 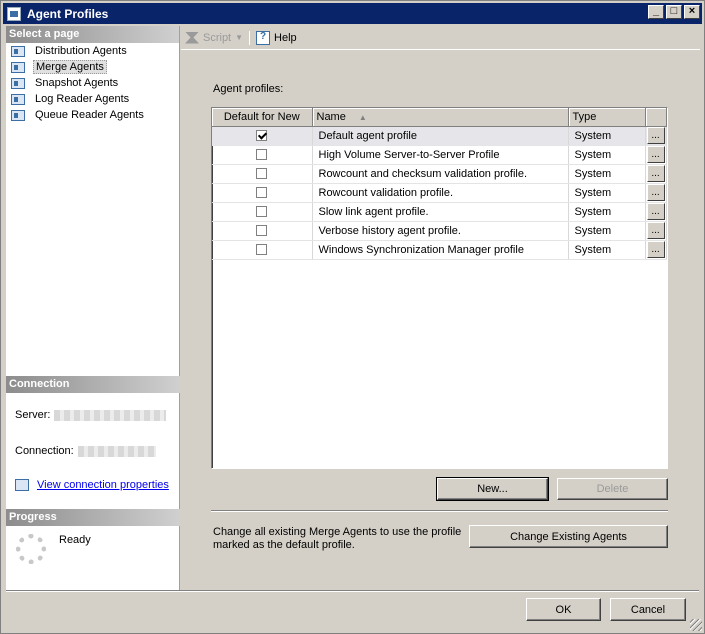 I want to click on page-item: Log Reader Agents, so click(x=92, y=99).